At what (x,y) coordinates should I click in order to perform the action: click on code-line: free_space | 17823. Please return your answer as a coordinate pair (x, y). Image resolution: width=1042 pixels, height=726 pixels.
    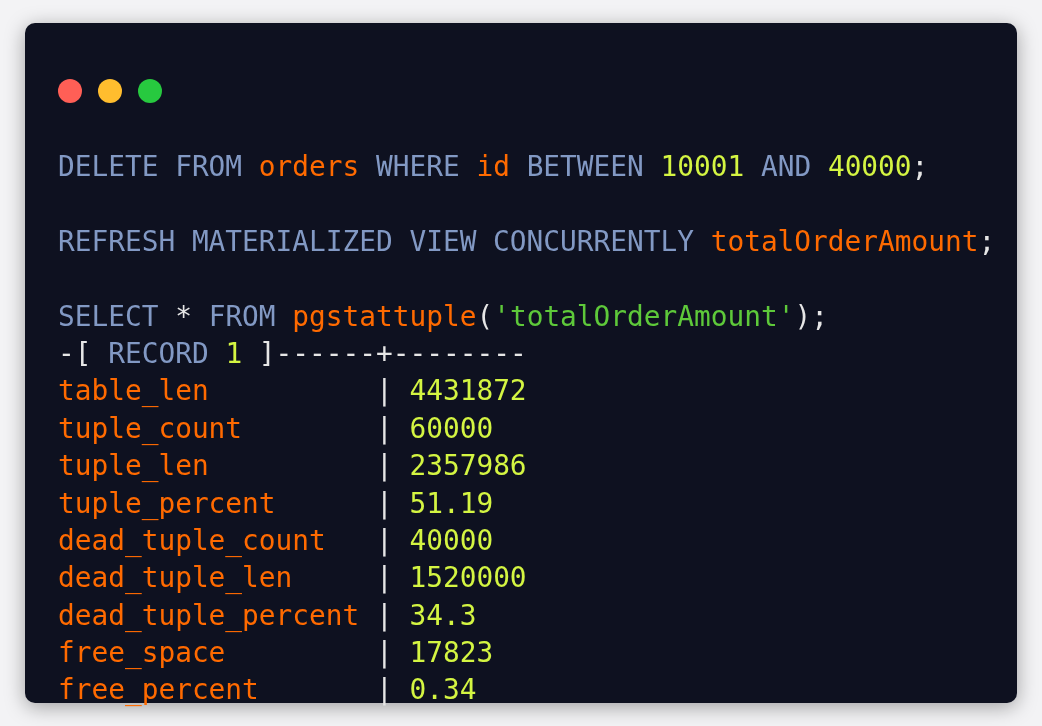
    Looking at the image, I should click on (276, 653).